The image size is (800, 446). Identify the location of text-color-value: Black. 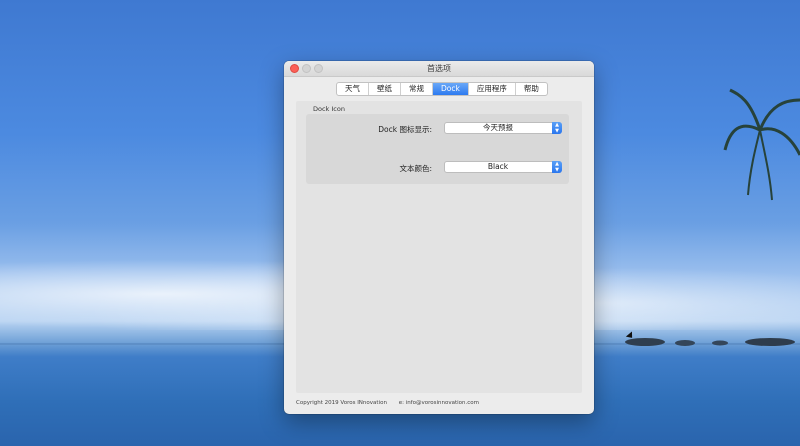
(498, 166).